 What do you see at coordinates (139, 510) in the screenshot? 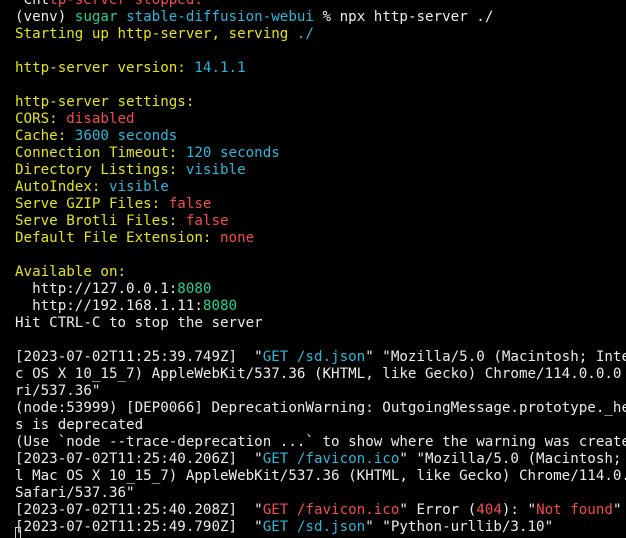
I see `terminal-text-segment: [2023-07-02T11:25:40.208Z] "` at bounding box center [139, 510].